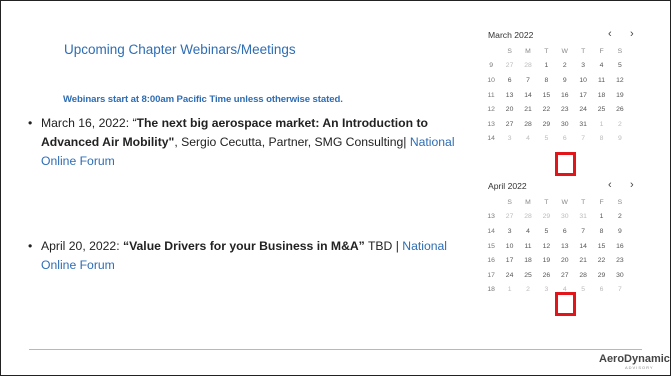  What do you see at coordinates (491, 275) in the screenshot?
I see `week-number: 17` at bounding box center [491, 275].